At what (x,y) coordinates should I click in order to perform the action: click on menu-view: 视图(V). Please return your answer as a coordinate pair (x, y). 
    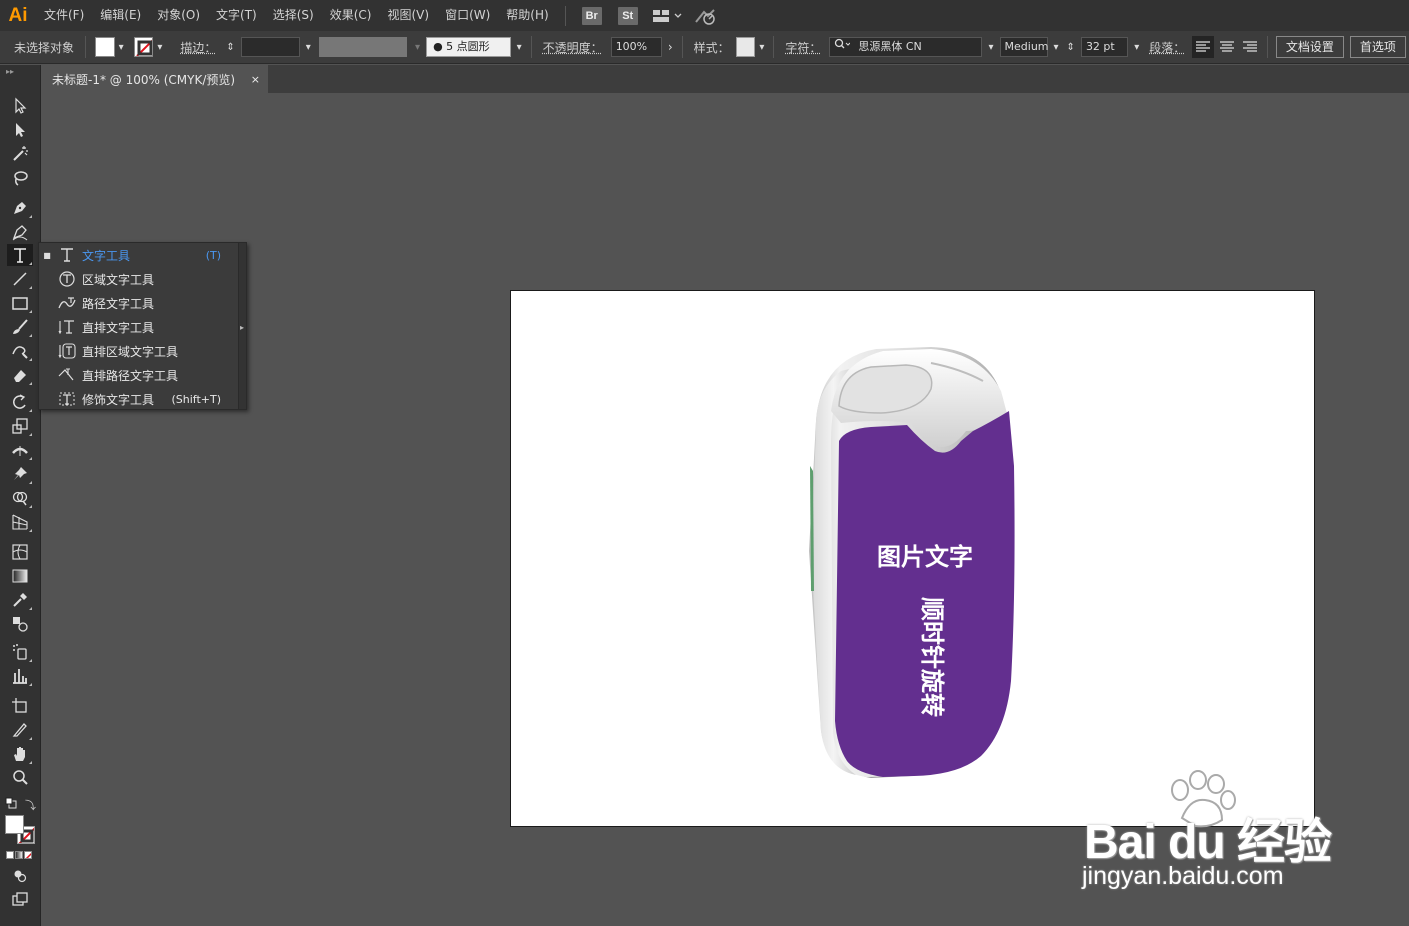
    Looking at the image, I should click on (408, 15).